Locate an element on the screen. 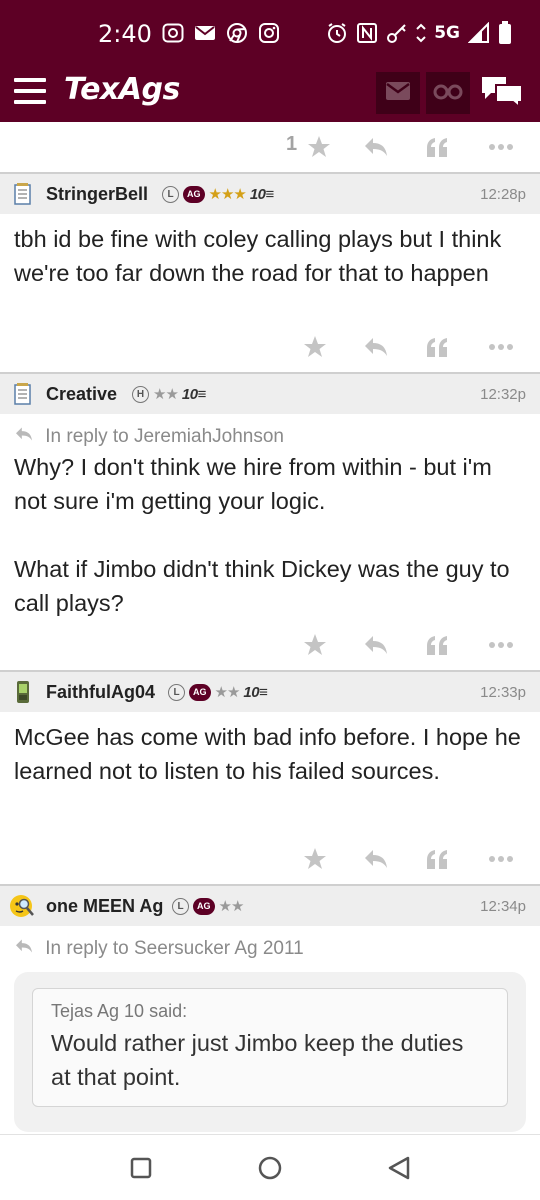 The image size is (540, 1200). battery-icon is located at coordinates (505, 32).